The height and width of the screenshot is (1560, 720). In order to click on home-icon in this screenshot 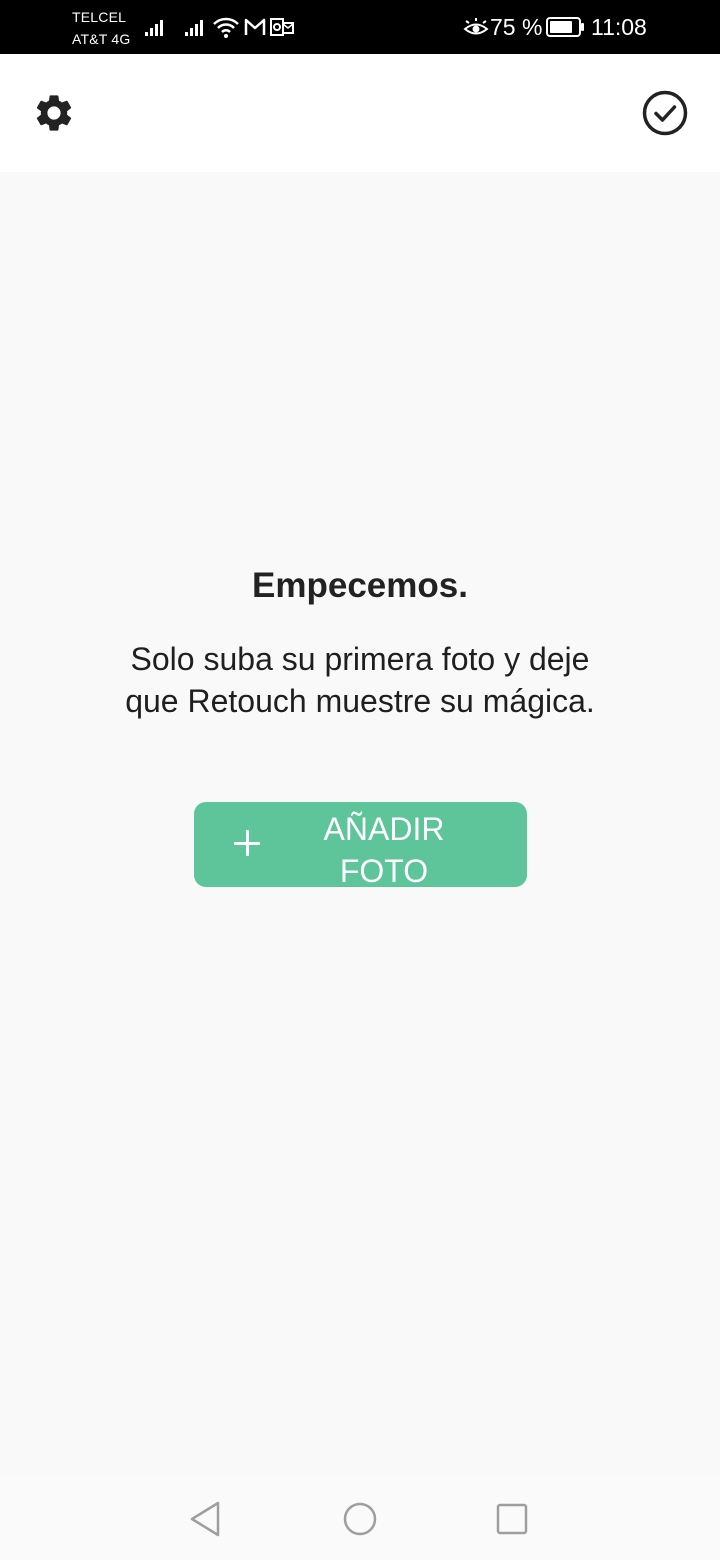, I will do `click(360, 1519)`.